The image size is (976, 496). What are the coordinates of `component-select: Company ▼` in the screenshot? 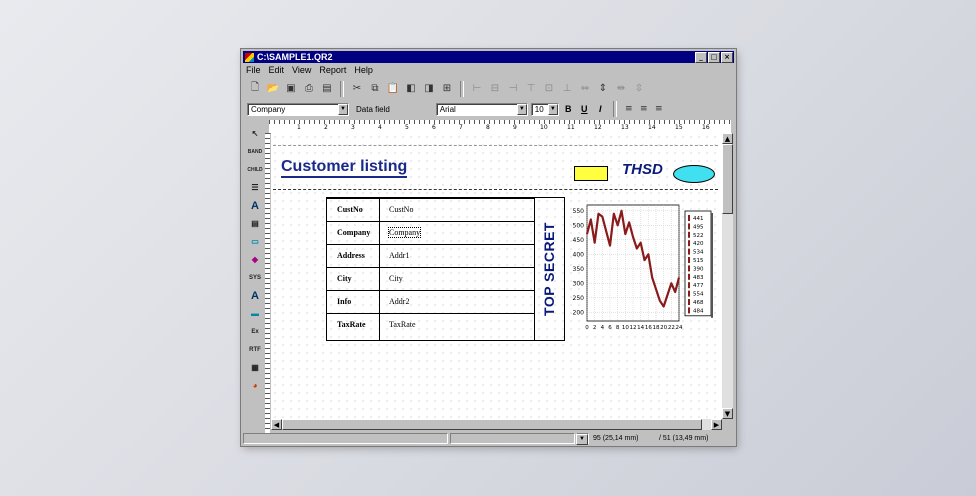 It's located at (298, 109).